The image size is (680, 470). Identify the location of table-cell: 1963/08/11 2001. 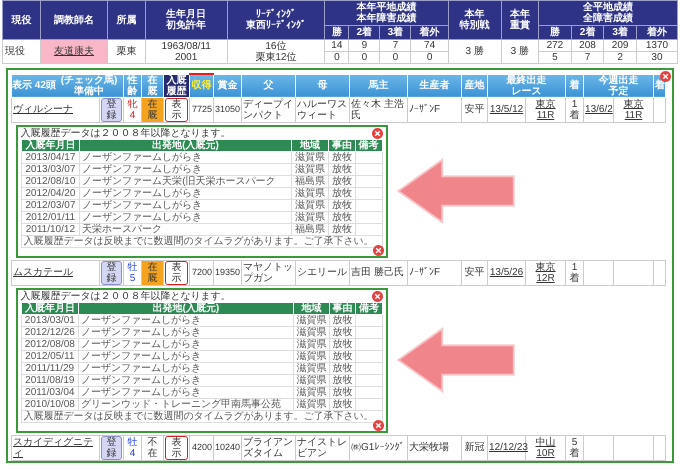
(186, 52).